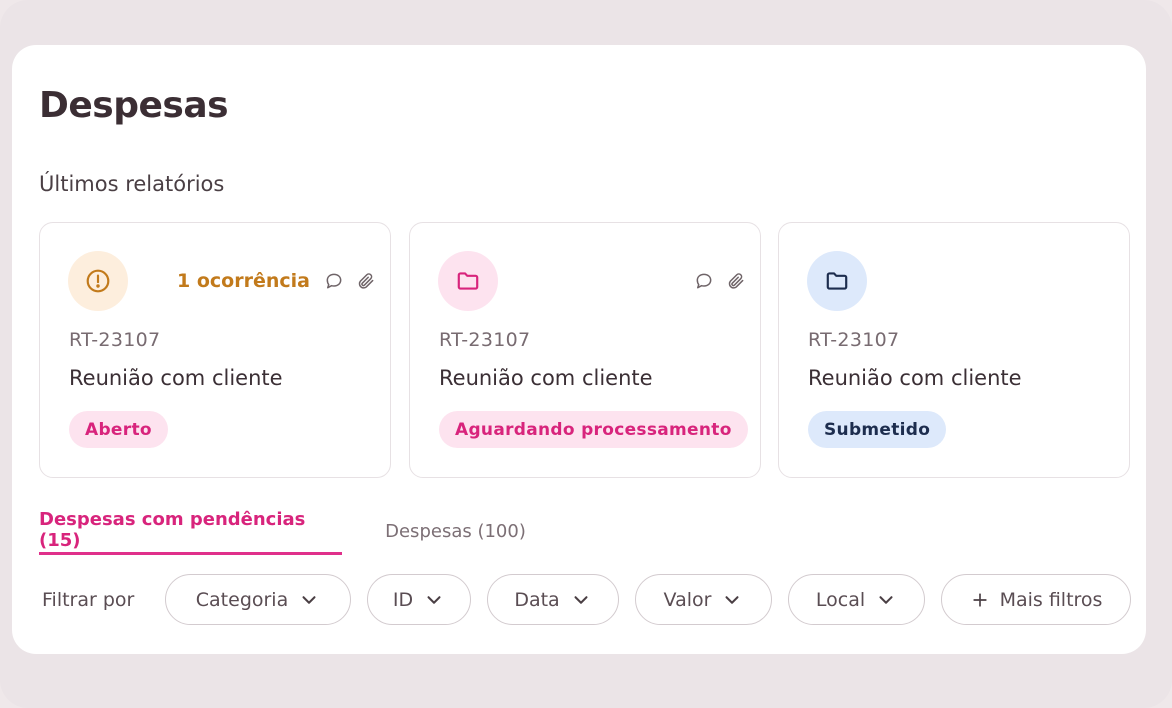 This screenshot has height=708, width=1172. Describe the element at coordinates (134, 105) in the screenshot. I see `page-title: Despesas` at that location.